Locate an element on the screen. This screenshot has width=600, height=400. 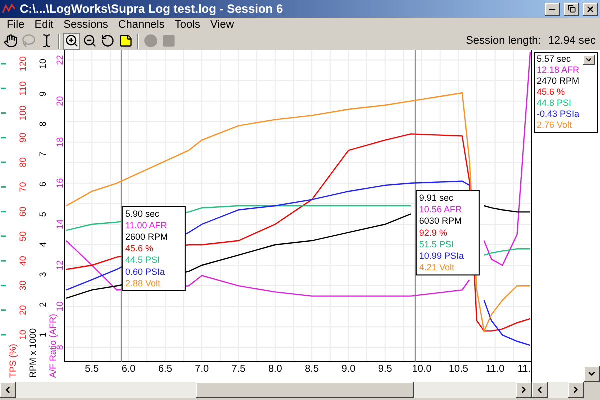
axis-tick-label: 8.0 is located at coordinates (275, 369).